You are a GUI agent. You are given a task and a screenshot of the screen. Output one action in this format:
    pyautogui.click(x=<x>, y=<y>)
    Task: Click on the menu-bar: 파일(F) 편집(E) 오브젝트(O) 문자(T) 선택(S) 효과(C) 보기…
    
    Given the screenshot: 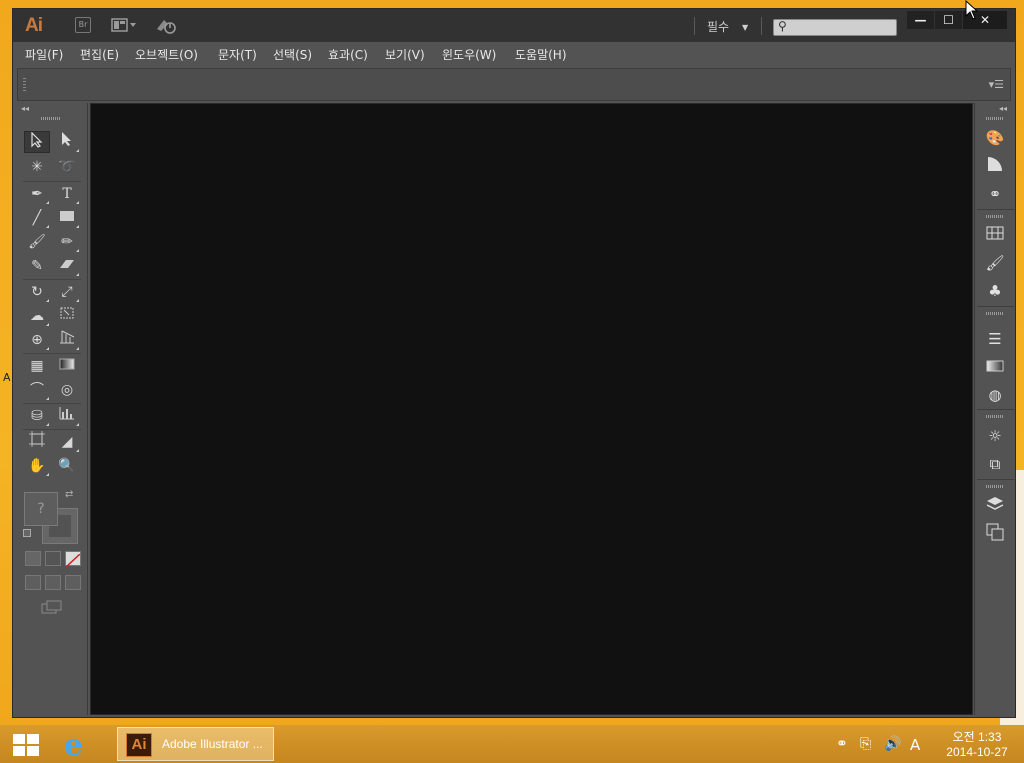 What is the action you would take?
    pyautogui.click(x=514, y=54)
    